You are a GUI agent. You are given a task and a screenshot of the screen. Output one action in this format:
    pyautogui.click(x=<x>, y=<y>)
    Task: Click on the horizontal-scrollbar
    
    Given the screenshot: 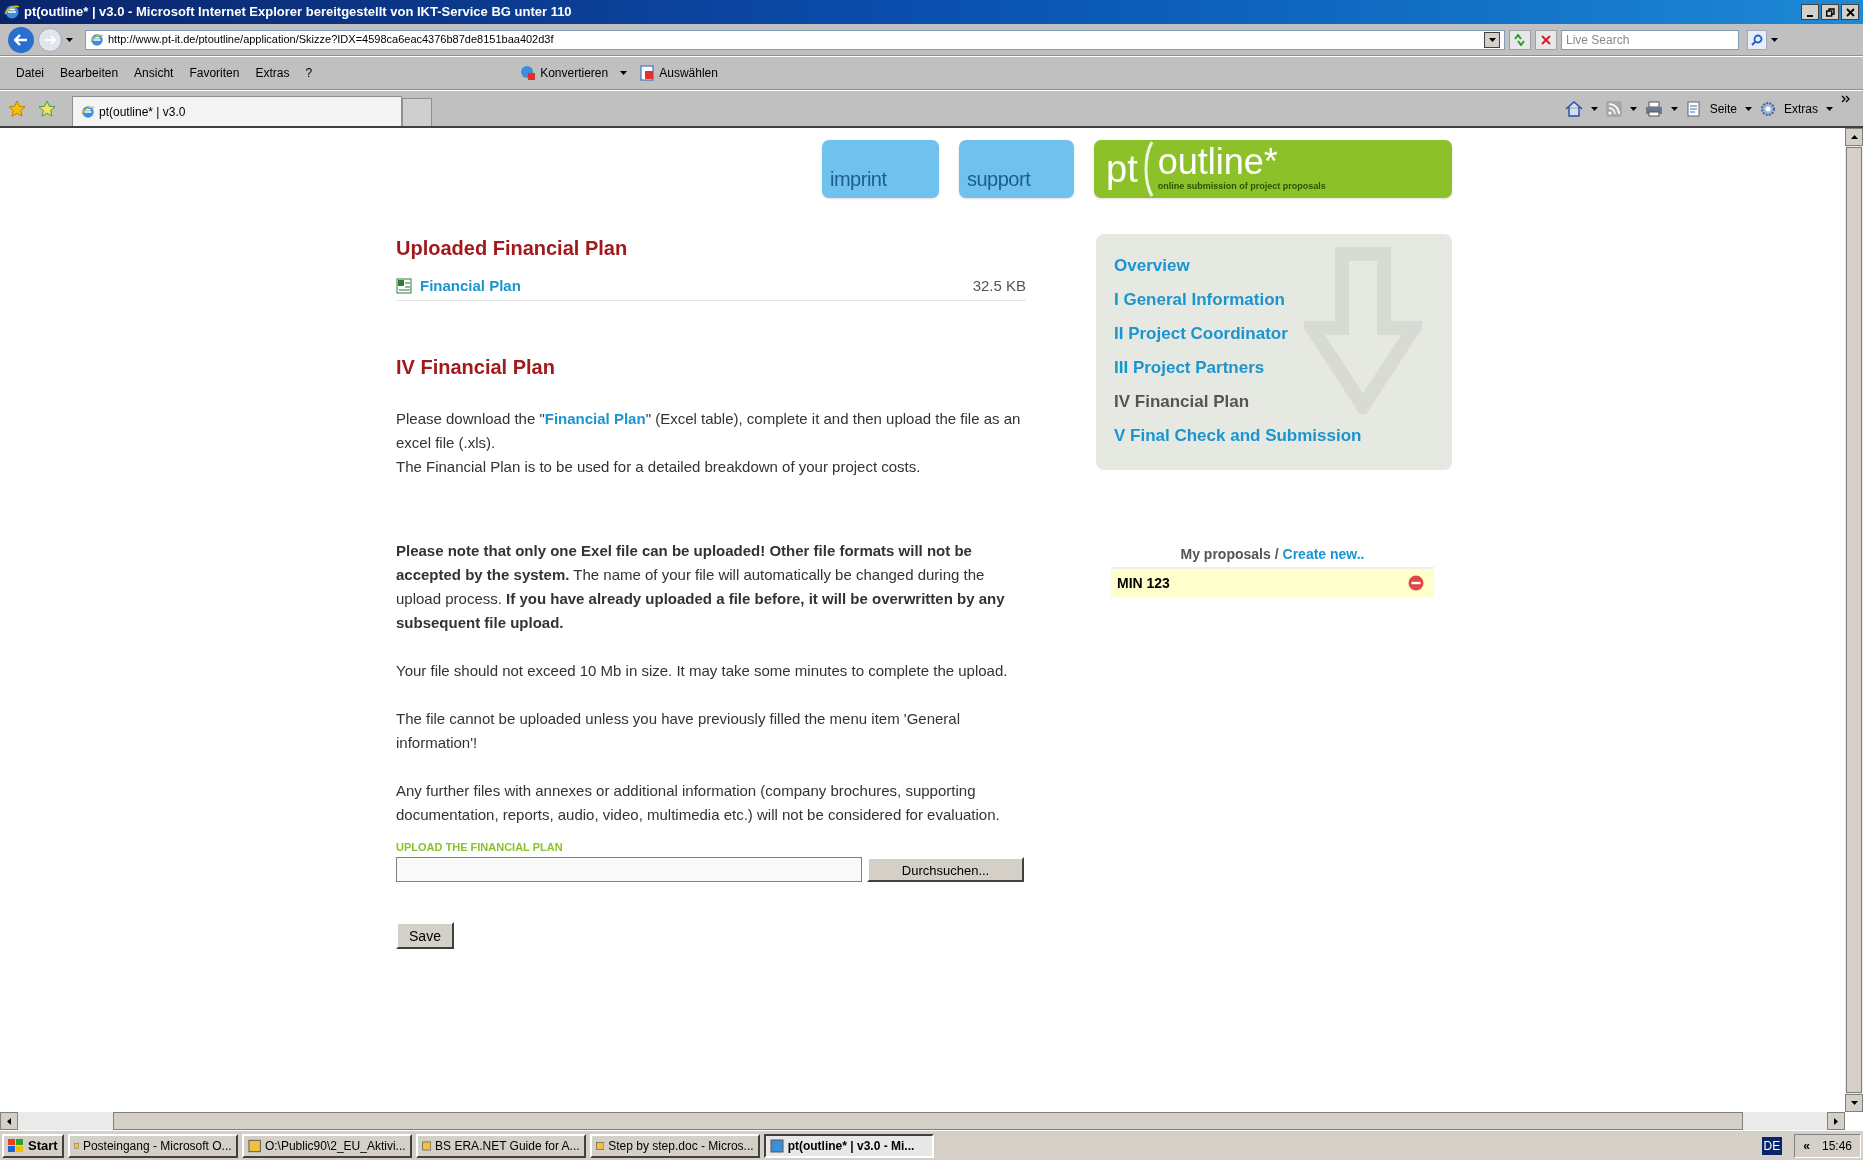 What is the action you would take?
    pyautogui.click(x=922, y=1121)
    